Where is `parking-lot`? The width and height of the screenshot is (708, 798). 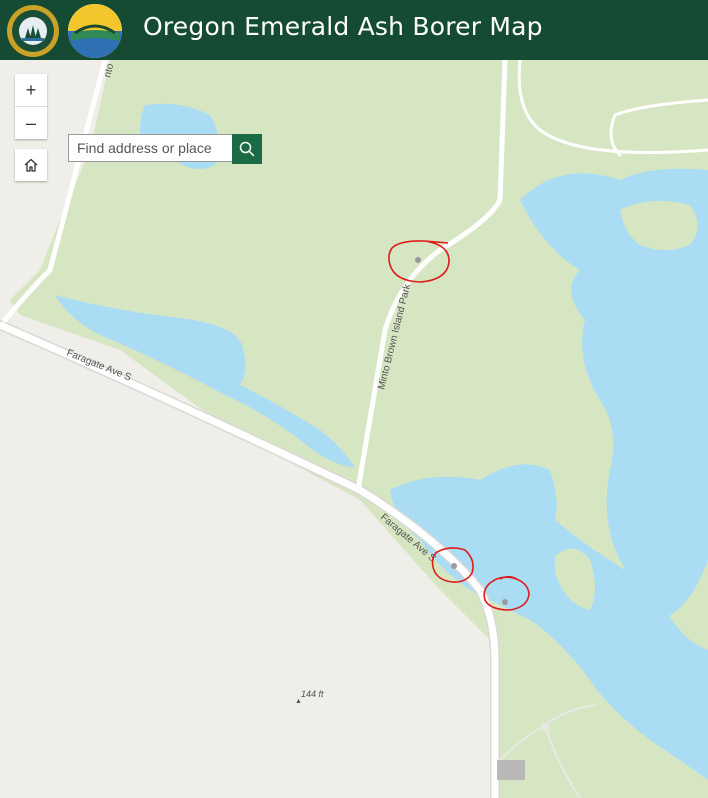
parking-lot is located at coordinates (511, 770).